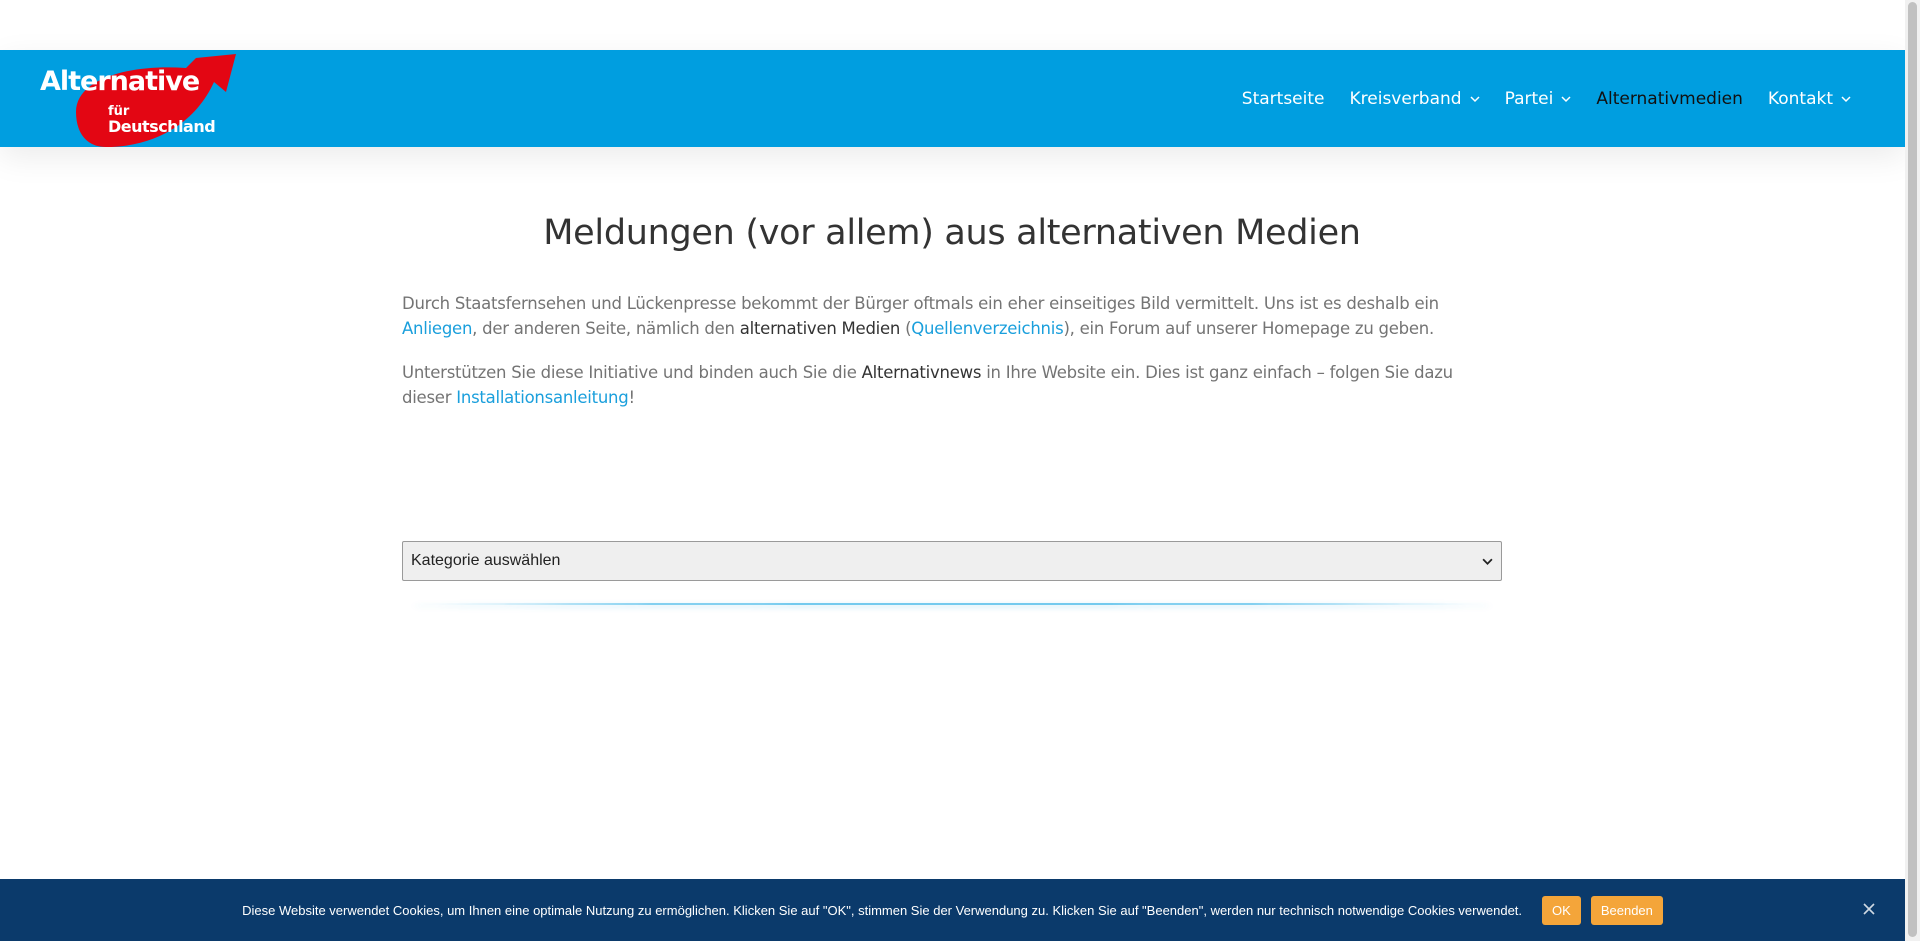  What do you see at coordinates (1561, 910) in the screenshot?
I see `cookie-ok-button: OK` at bounding box center [1561, 910].